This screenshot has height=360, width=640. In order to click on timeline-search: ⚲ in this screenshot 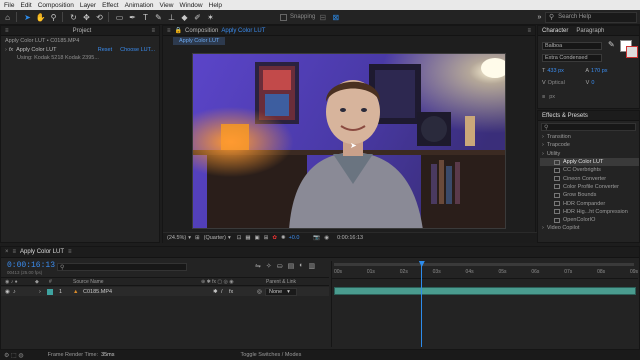, I will do `click(122, 267)`.